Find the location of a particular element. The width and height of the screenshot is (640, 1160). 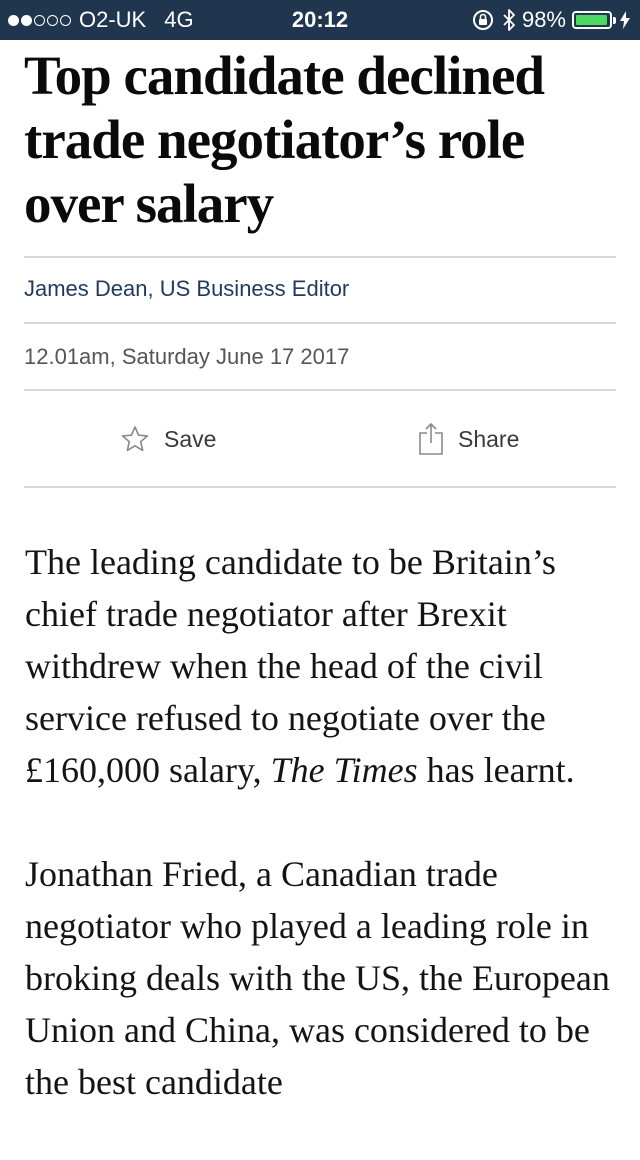

article-actions: Save Share is located at coordinates (320, 439).